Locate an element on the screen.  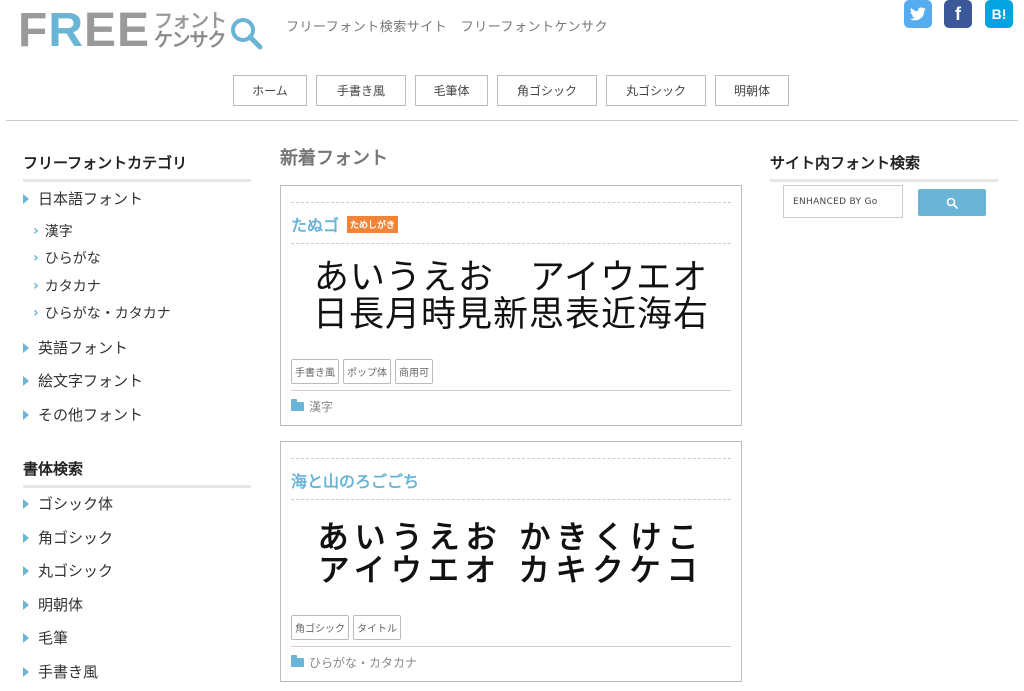
sidebar-subitem-hiragana-katakana: › ひらがな・カタカナ is located at coordinates (102, 313).